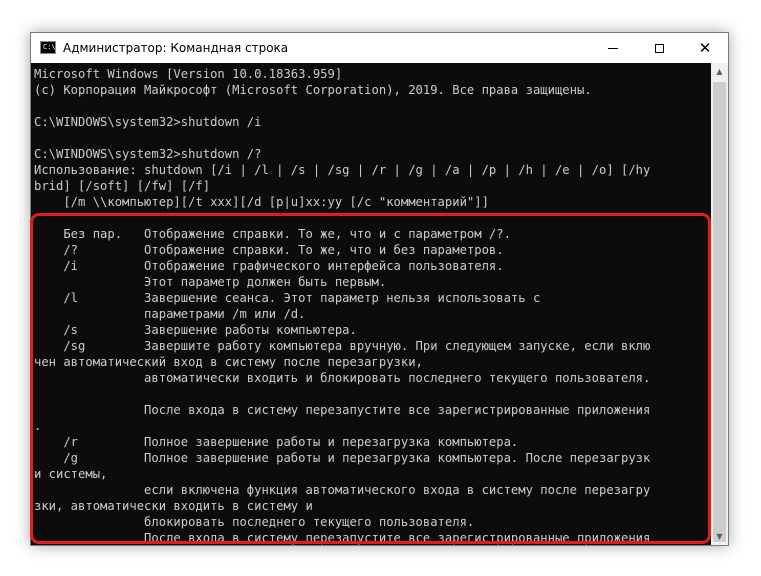 The width and height of the screenshot is (761, 576). I want to click on maximize-icon, so click(659, 48).